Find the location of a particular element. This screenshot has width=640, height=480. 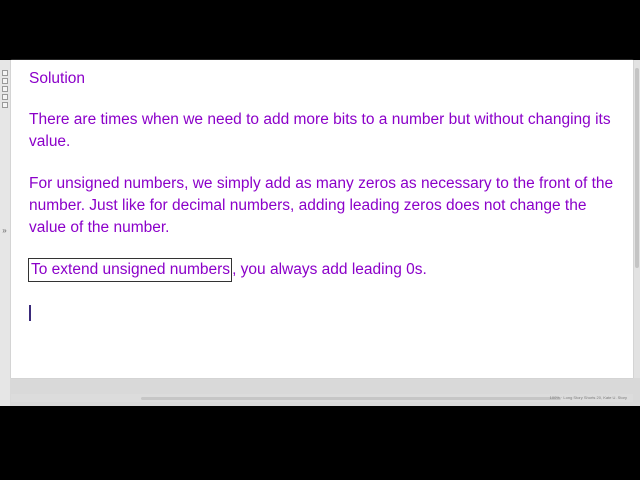

checkbox-icon is located at coordinates (5, 105).